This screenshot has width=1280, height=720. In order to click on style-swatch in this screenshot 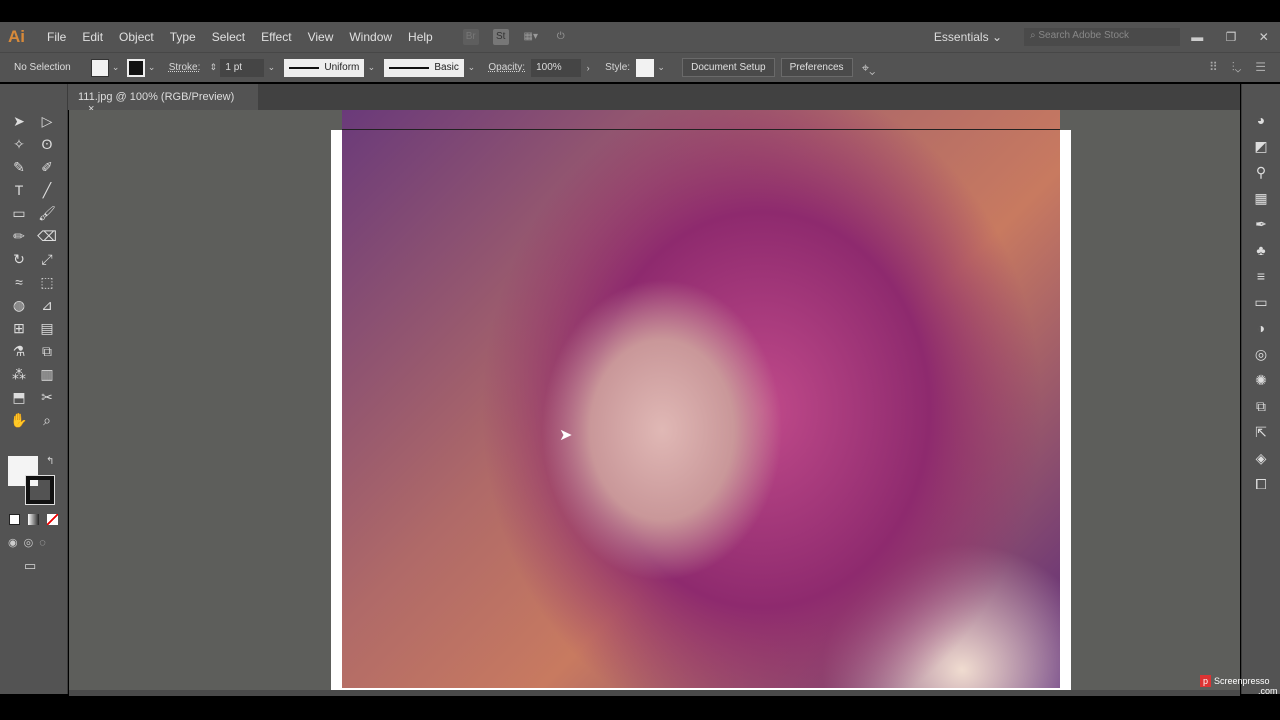, I will do `click(645, 67)`.